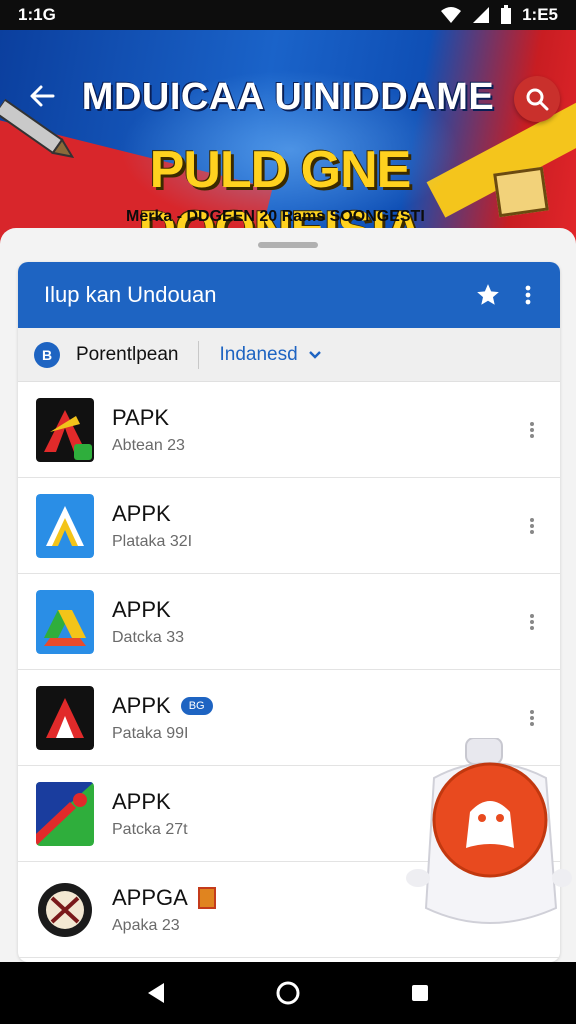 This screenshot has width=576, height=1024. I want to click on card-header: Ilup kan Undouan, so click(289, 295).